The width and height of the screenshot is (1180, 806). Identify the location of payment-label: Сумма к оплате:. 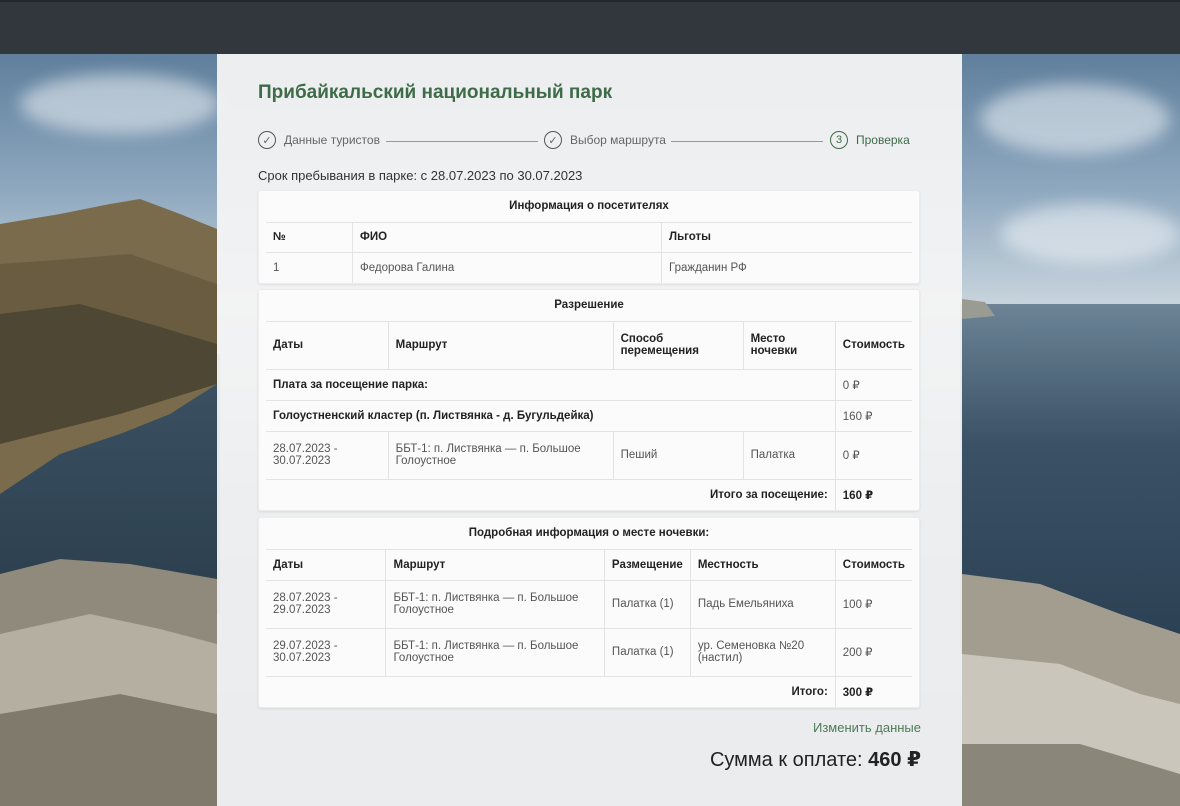
(786, 760).